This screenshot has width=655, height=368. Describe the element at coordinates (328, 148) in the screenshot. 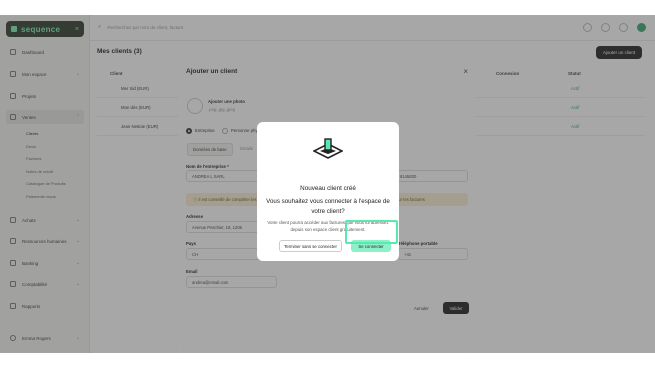

I see `success-illustration-icon` at that location.